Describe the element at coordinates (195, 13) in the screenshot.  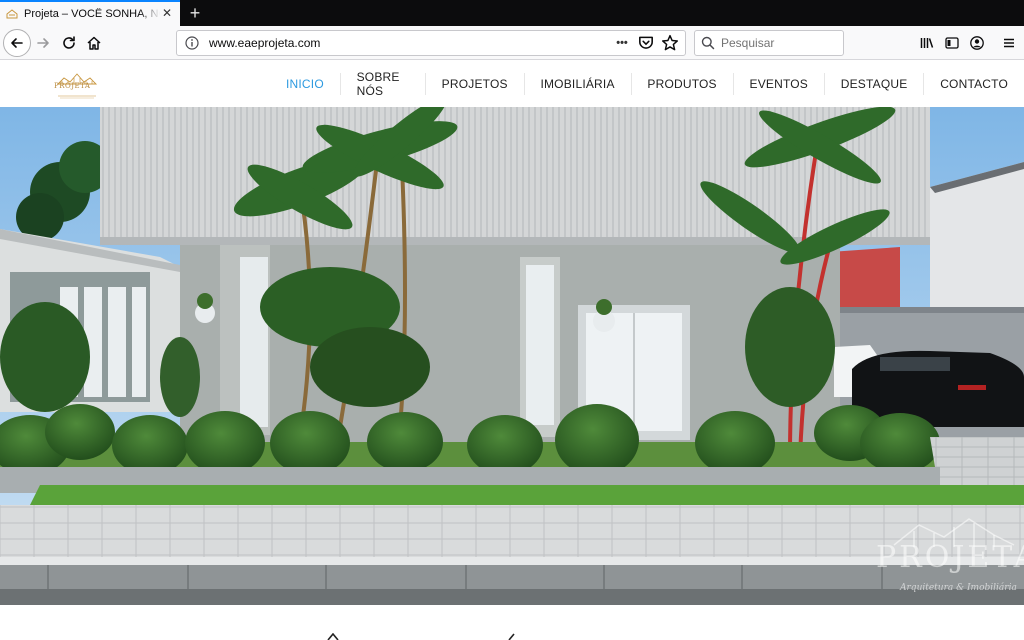
I see `new-tab-button: +` at that location.